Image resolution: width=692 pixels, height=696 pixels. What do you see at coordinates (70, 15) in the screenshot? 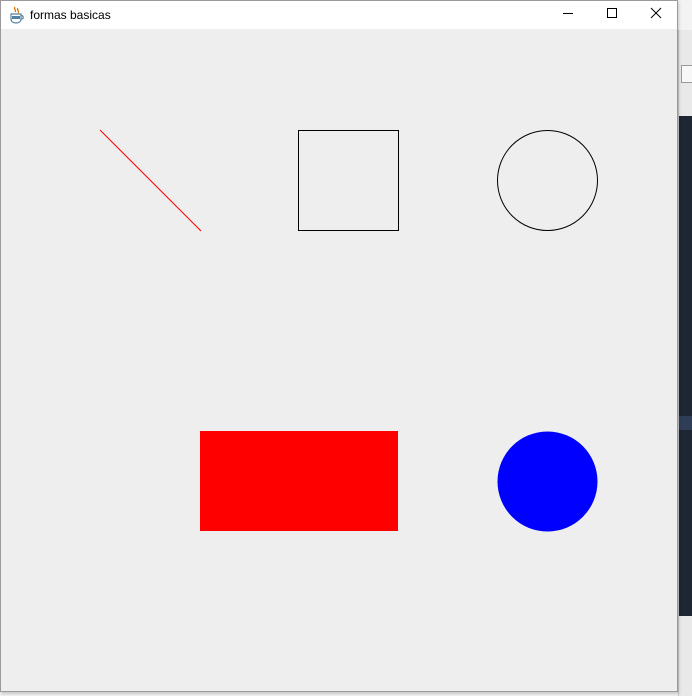
I see `window-title: formas basicas` at bounding box center [70, 15].